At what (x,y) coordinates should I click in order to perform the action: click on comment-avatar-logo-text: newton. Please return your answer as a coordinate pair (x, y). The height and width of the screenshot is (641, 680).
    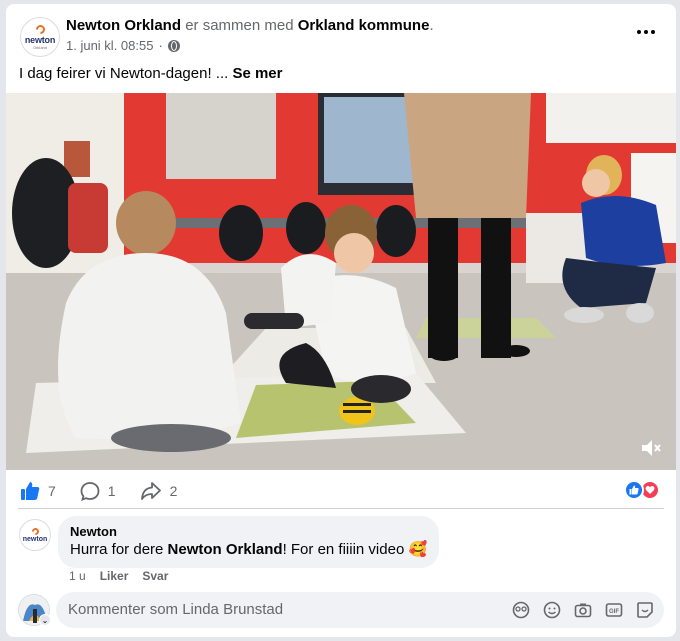
    Looking at the image, I should click on (35, 539).